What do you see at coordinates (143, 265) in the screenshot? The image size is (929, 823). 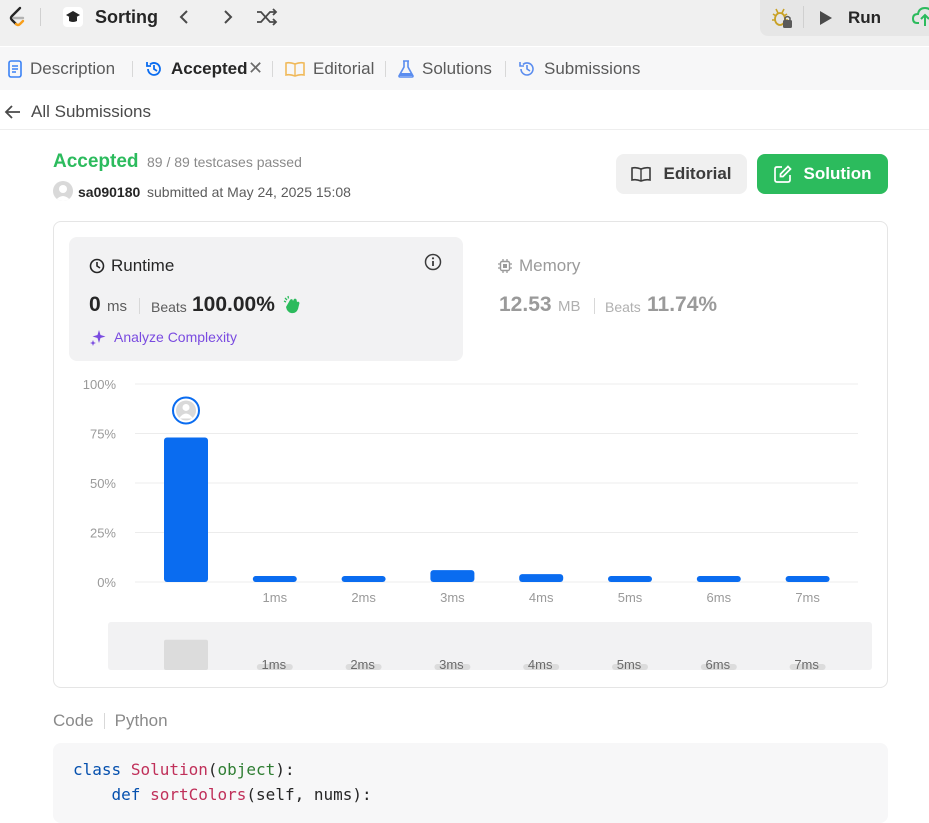 I see `runtime-title-label: Runtime` at bounding box center [143, 265].